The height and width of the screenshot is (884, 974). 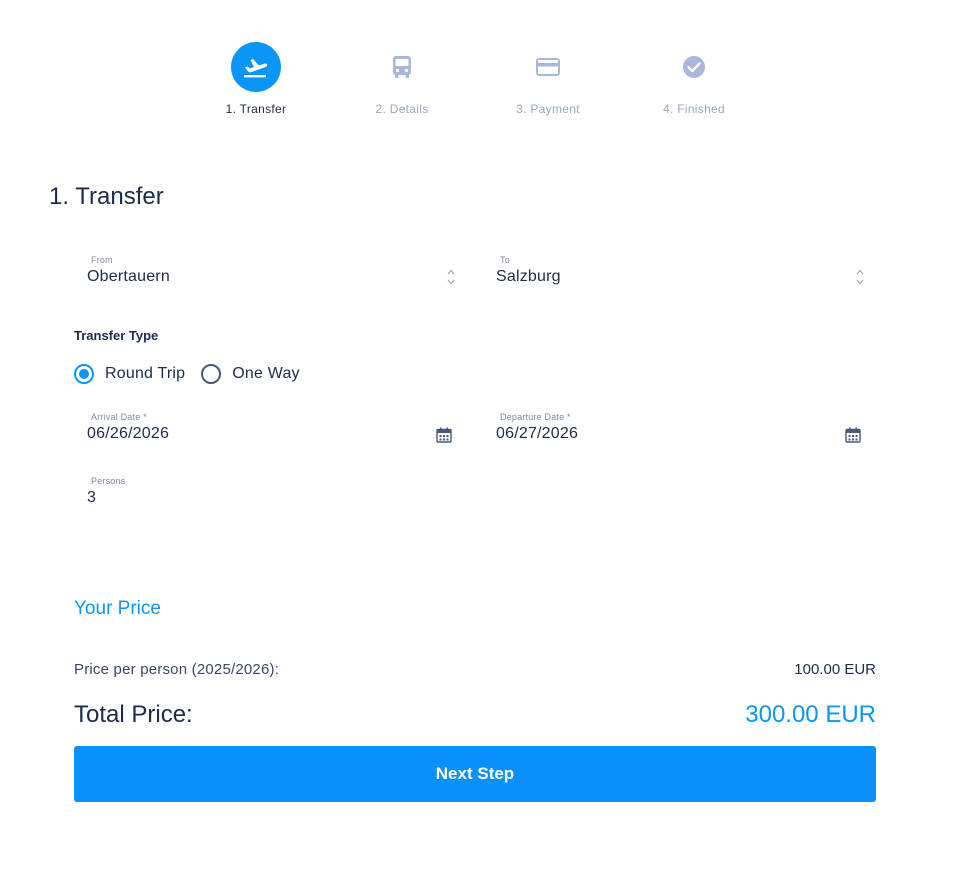 What do you see at coordinates (133, 714) in the screenshot?
I see `total-price-label: Total Price:` at bounding box center [133, 714].